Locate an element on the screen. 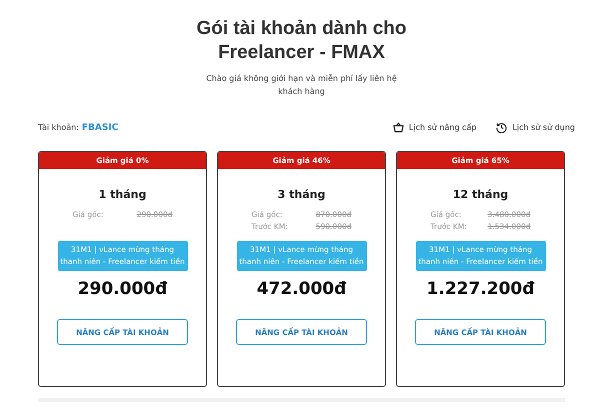 This screenshot has width=600, height=407. plan-price: 290.000đ is located at coordinates (123, 289).